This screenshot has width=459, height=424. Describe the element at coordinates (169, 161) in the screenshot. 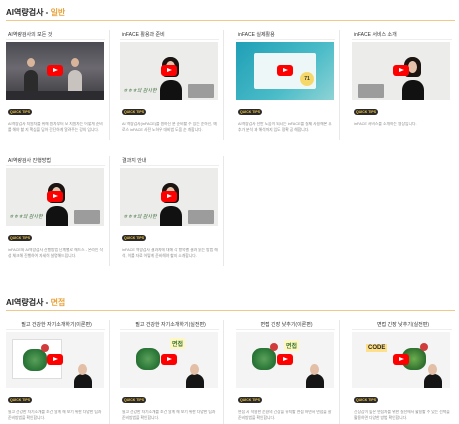

I see `card-title: 결과지 안내` at that location.